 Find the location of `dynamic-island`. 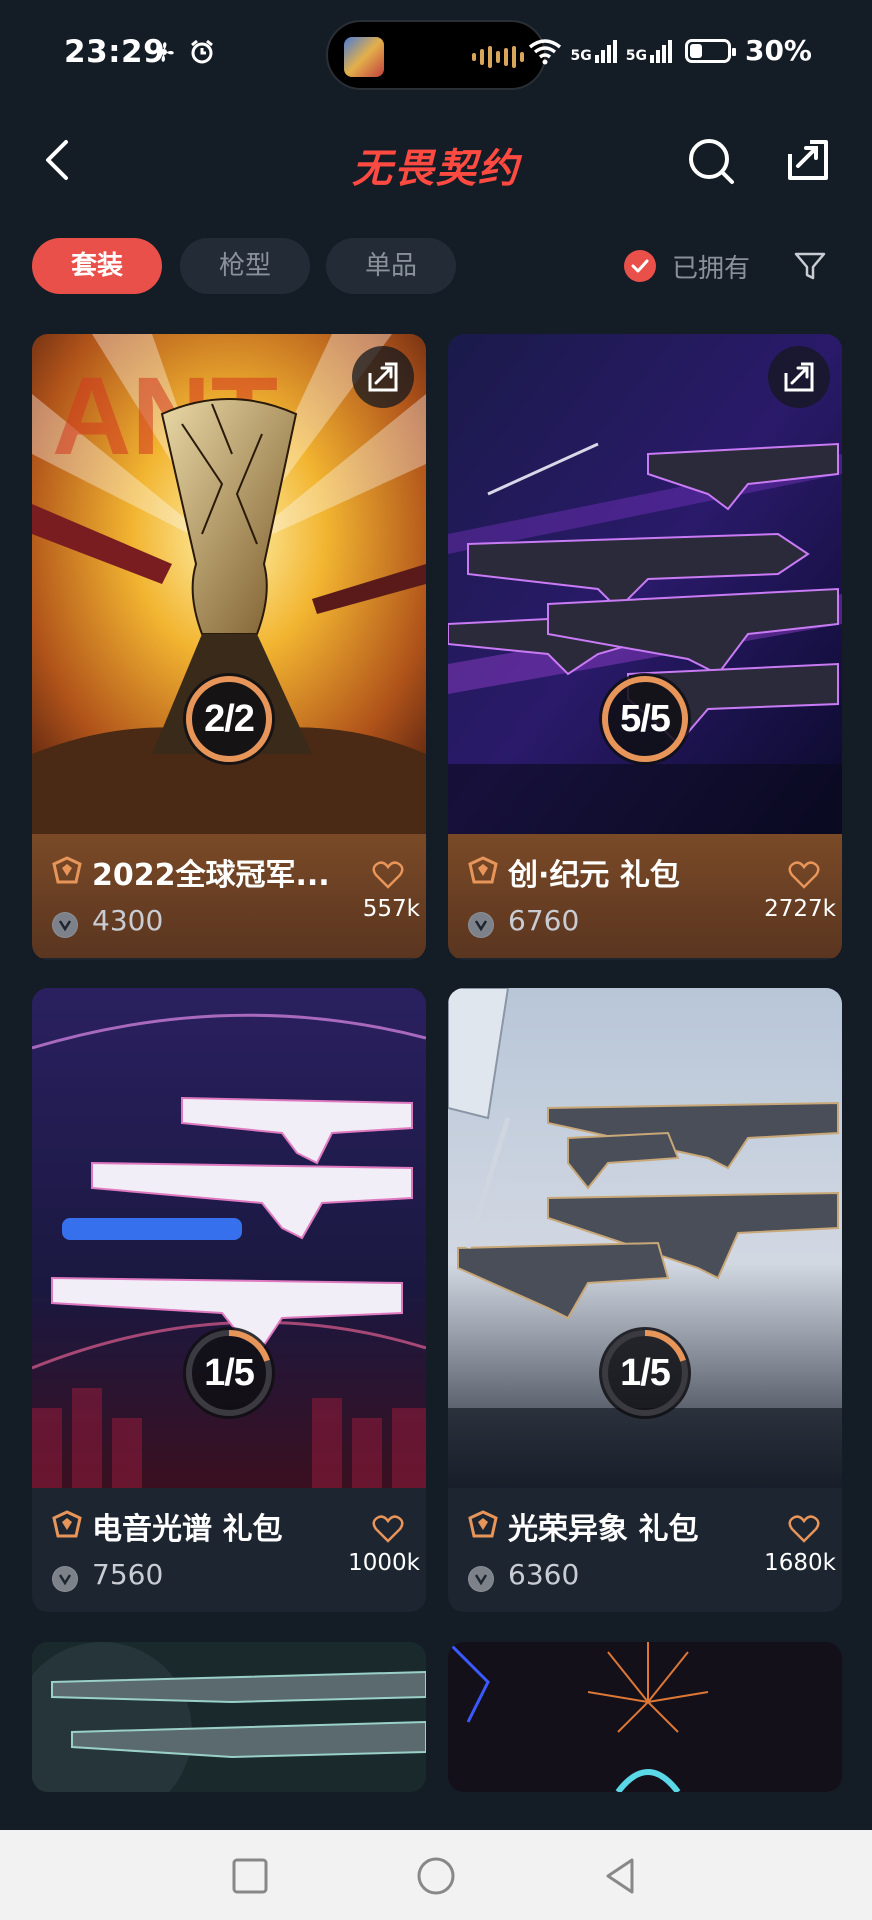

dynamic-island is located at coordinates (436, 55).